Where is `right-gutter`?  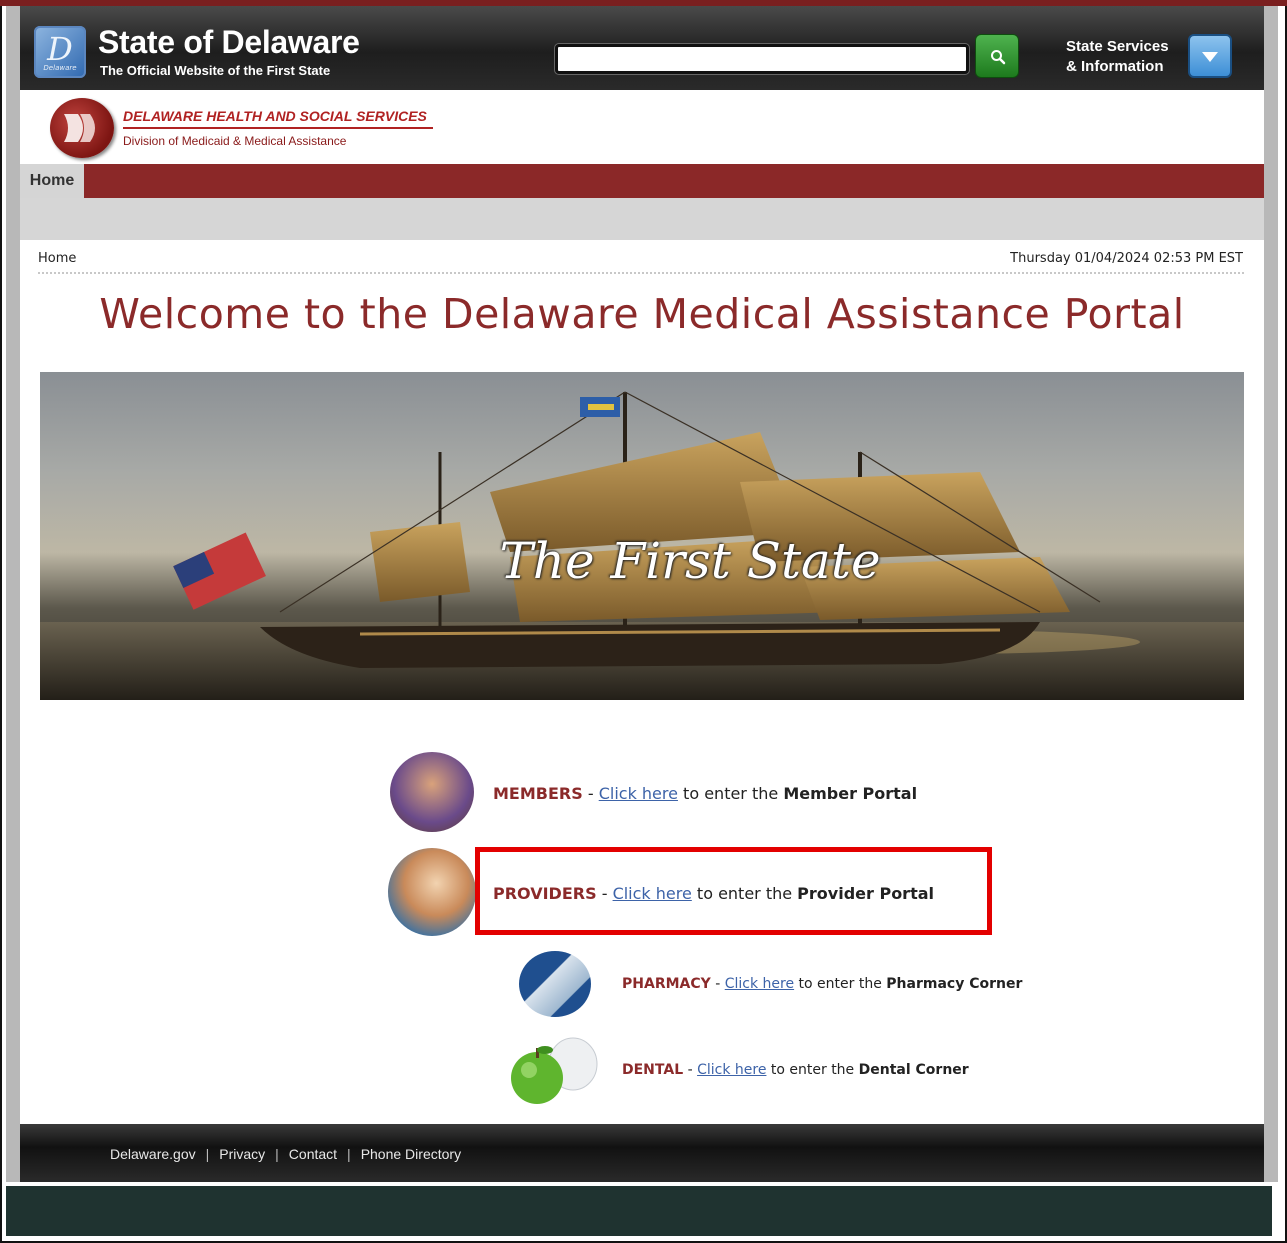 right-gutter is located at coordinates (1271, 594).